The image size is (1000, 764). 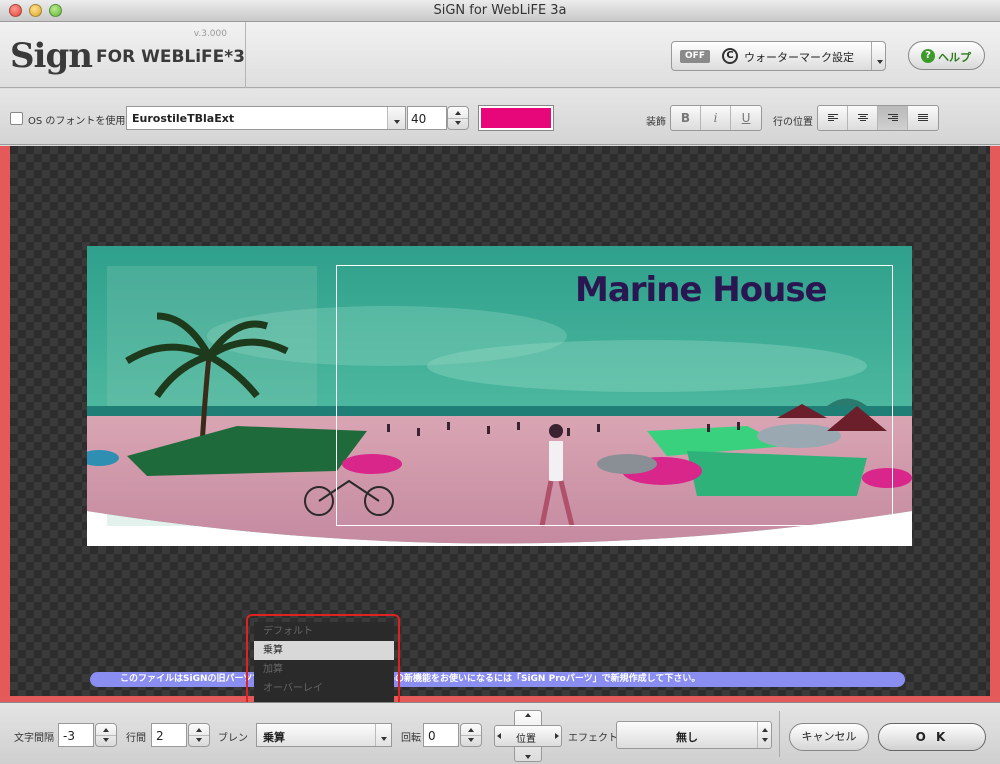 What do you see at coordinates (34, 738) in the screenshot?
I see `letter-spacing-label: 文字間隔` at bounding box center [34, 738].